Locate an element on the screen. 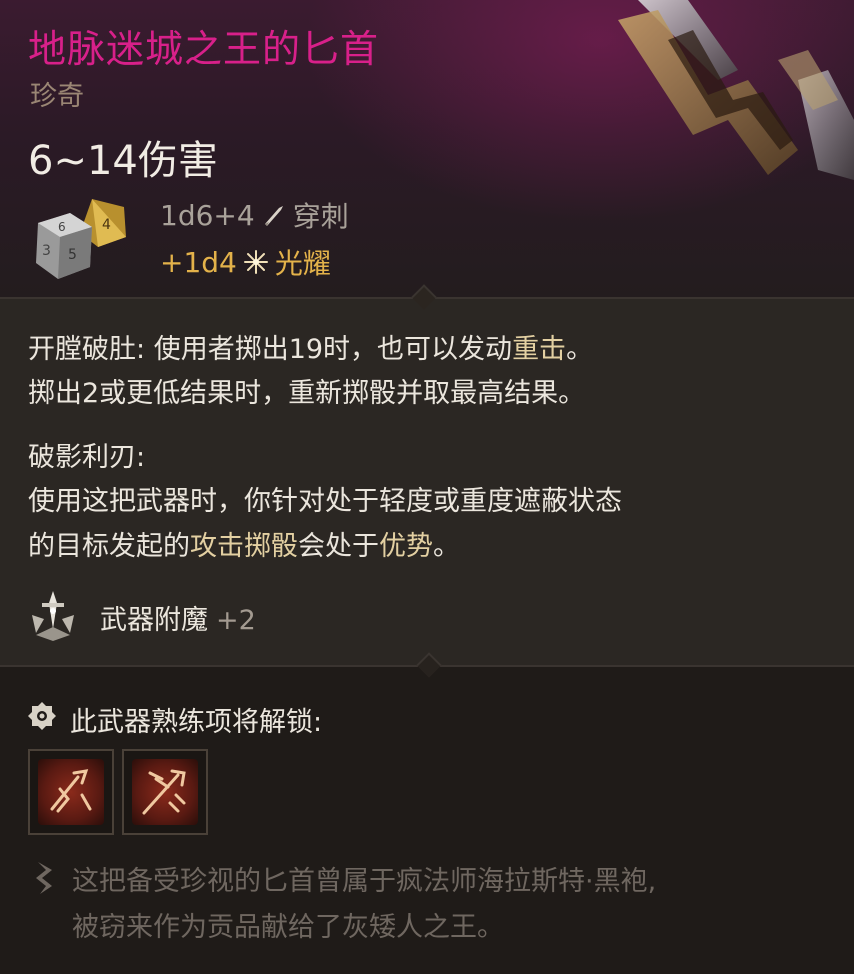 The height and width of the screenshot is (974, 854). damage-formula: 1d6+4 is located at coordinates (207, 215).